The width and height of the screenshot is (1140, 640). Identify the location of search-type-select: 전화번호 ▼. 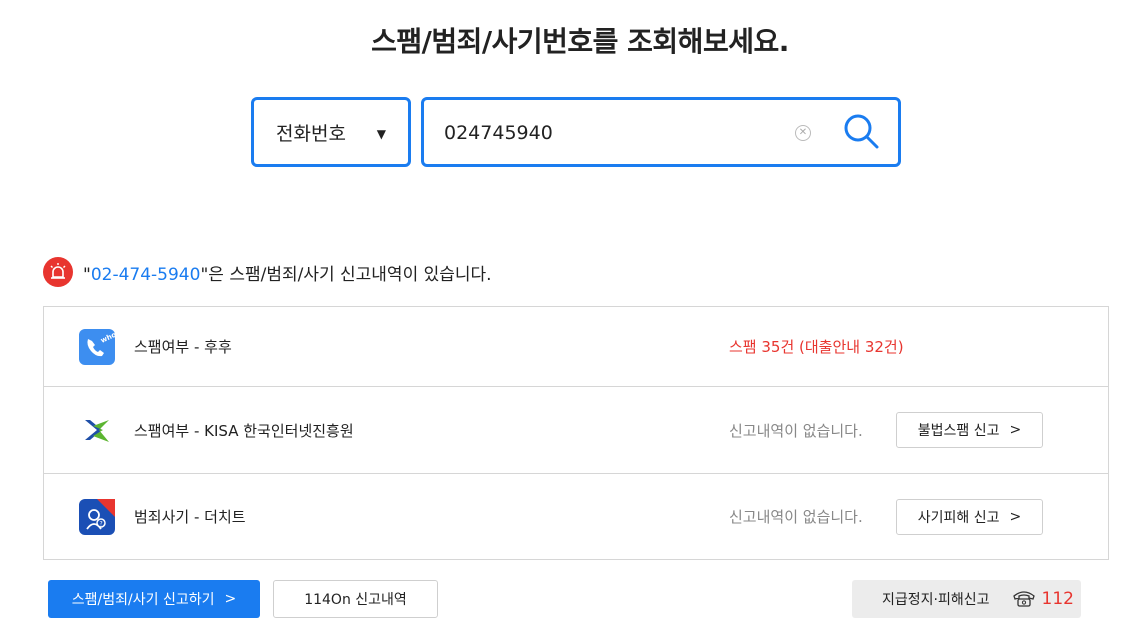
(331, 132).